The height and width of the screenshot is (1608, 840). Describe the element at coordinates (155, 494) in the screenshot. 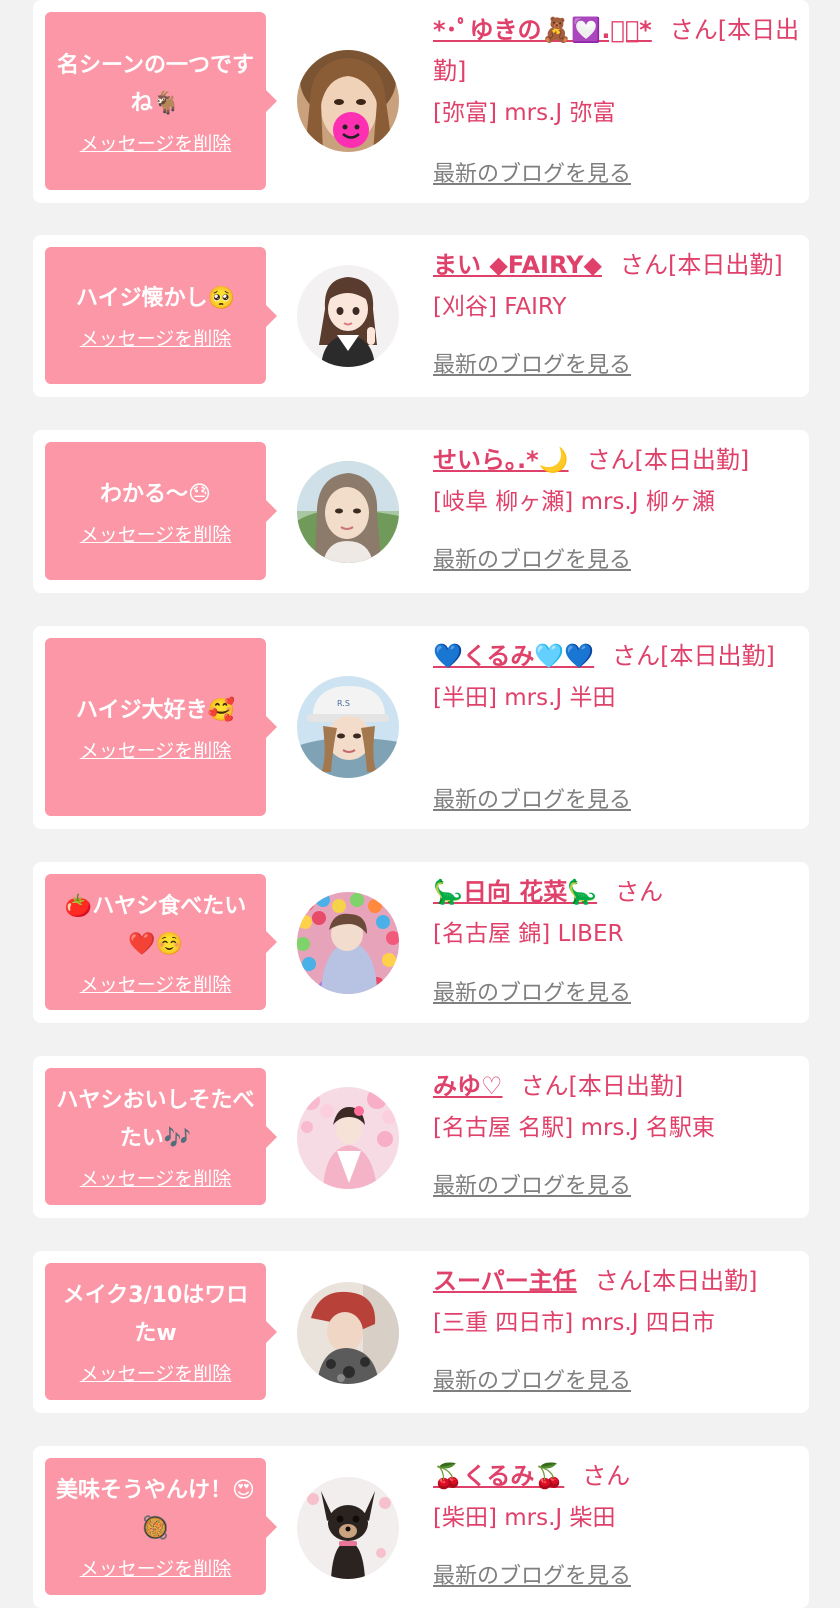

I see `message-text: わかる〜😓` at that location.